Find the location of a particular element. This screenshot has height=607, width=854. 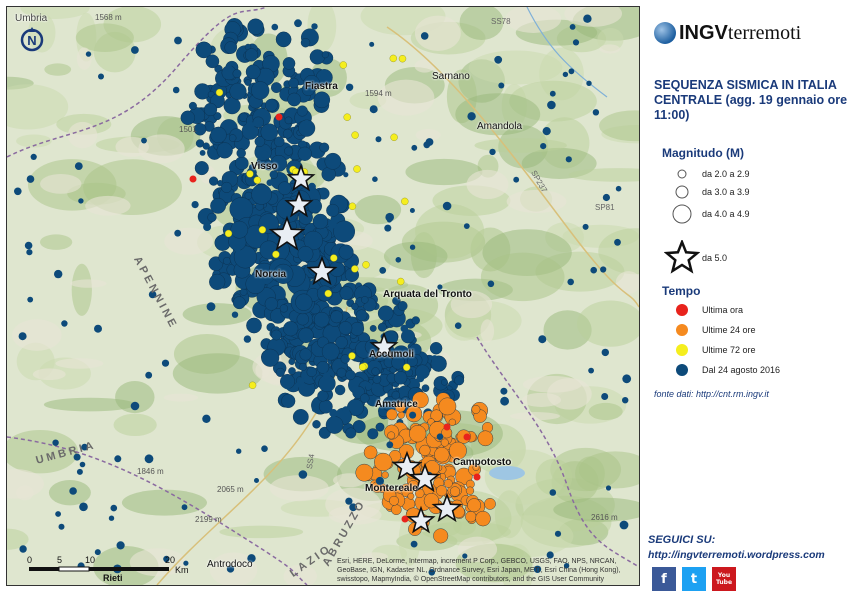

blog-link: http://ingvterremoti.wordpress.com is located at coordinates (736, 555).